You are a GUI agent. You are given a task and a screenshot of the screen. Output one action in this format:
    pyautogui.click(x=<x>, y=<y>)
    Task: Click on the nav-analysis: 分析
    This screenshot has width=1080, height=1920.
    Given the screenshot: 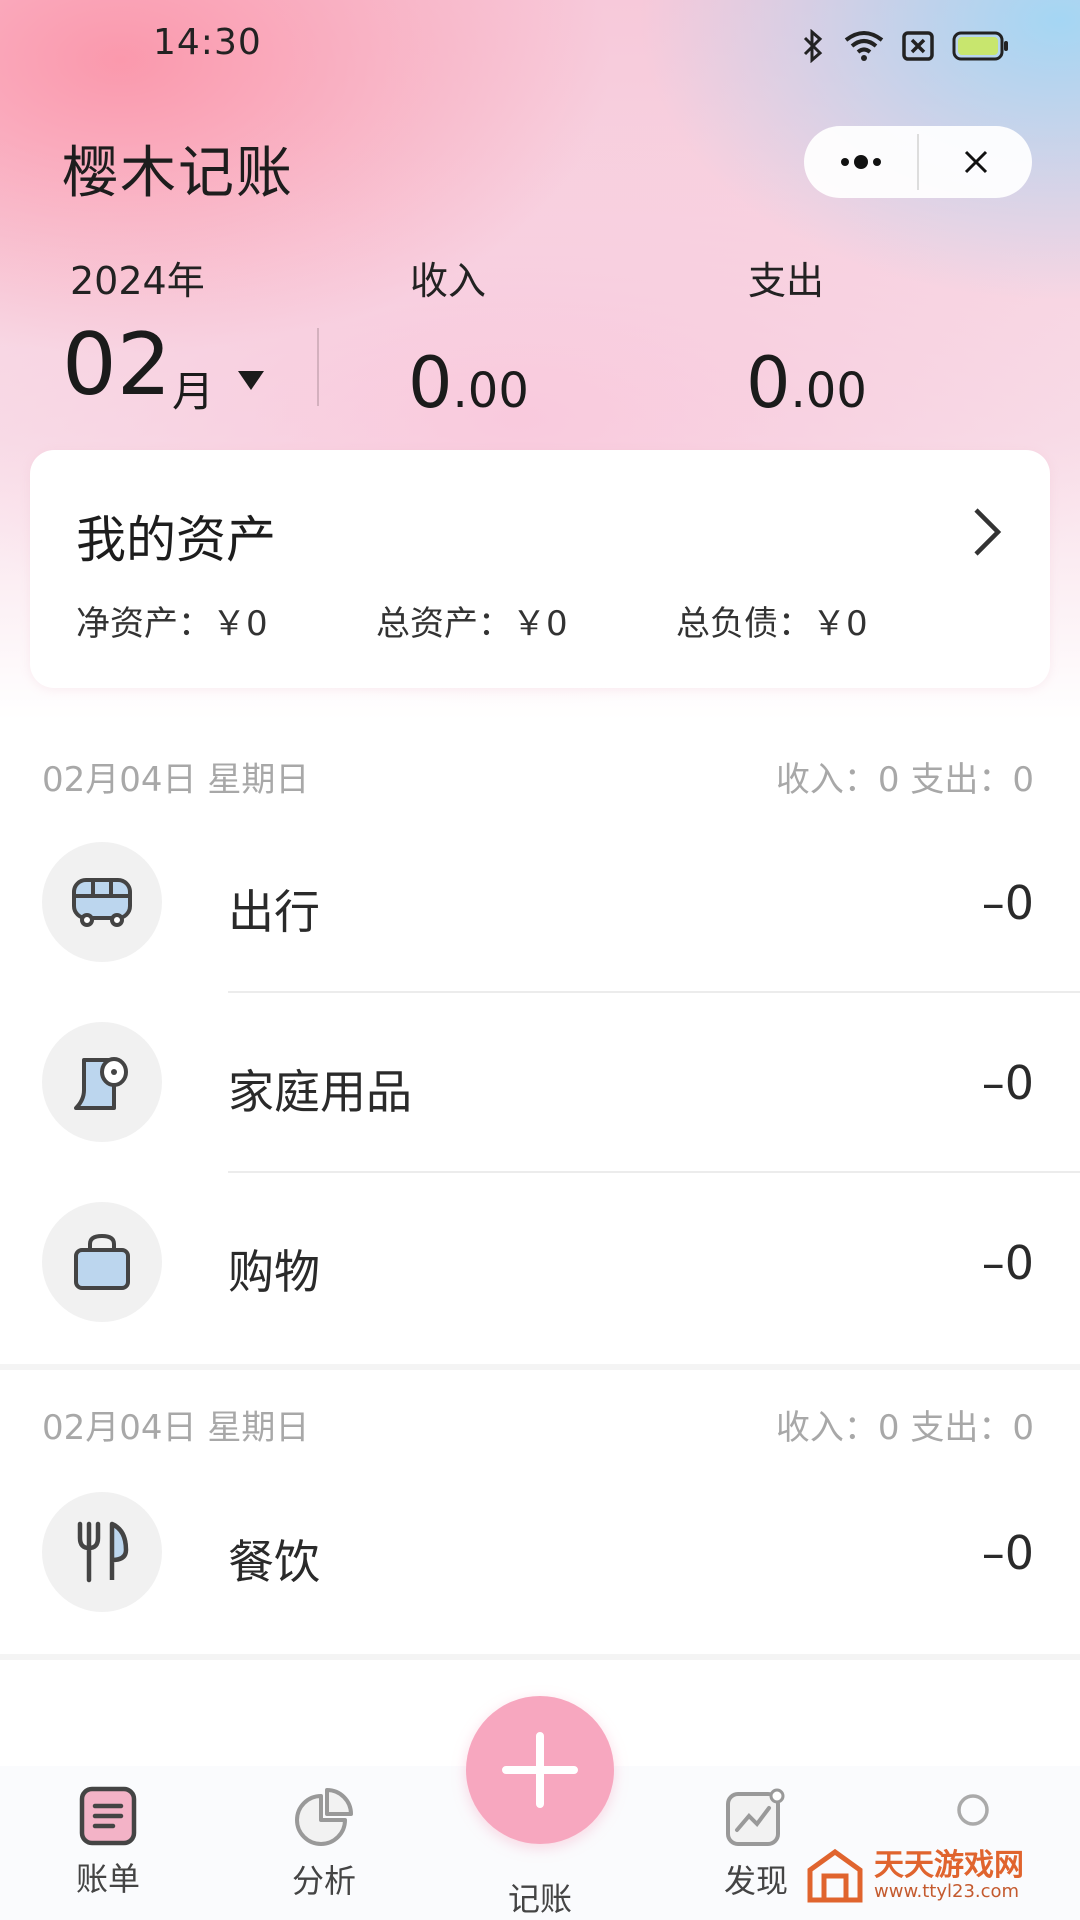 What is the action you would take?
    pyautogui.click(x=324, y=1844)
    